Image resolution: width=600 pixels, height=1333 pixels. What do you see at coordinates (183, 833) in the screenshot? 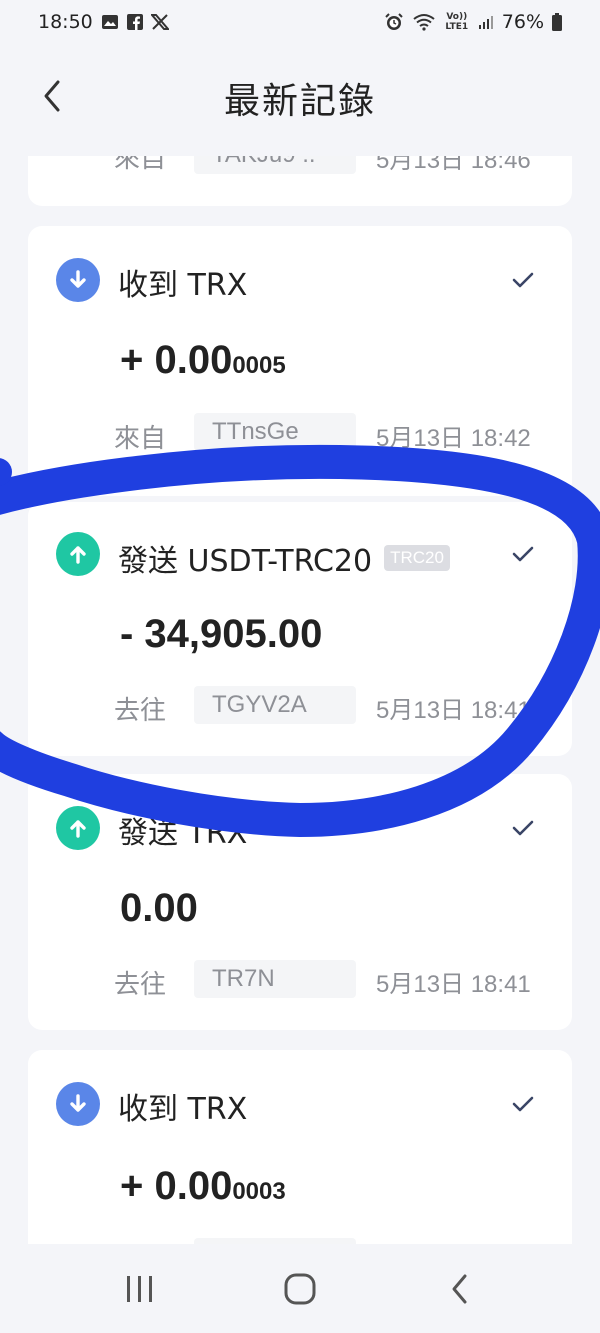
I see `tx-title-text: 發送 TRX` at bounding box center [183, 833].